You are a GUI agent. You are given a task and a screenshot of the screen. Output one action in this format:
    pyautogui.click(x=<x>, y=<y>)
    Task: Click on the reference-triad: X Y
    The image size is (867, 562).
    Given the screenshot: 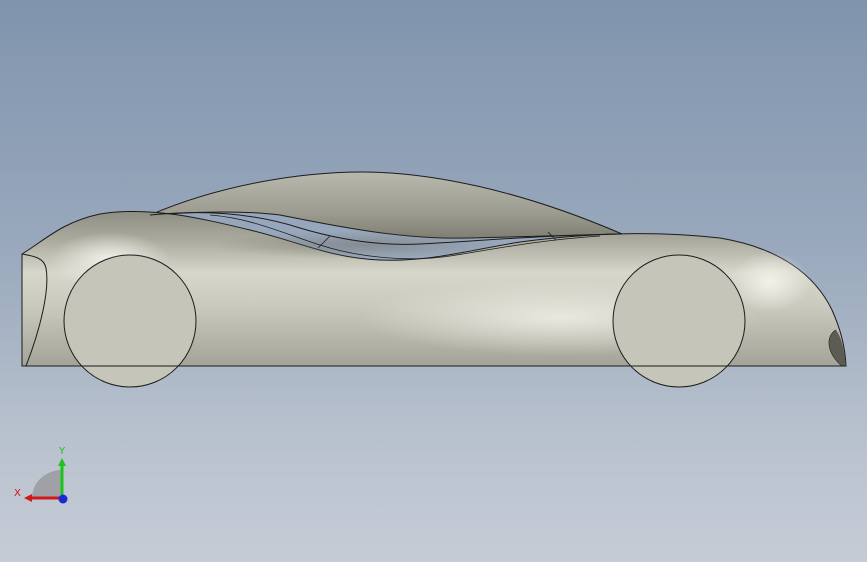 What is the action you would take?
    pyautogui.click(x=41, y=475)
    